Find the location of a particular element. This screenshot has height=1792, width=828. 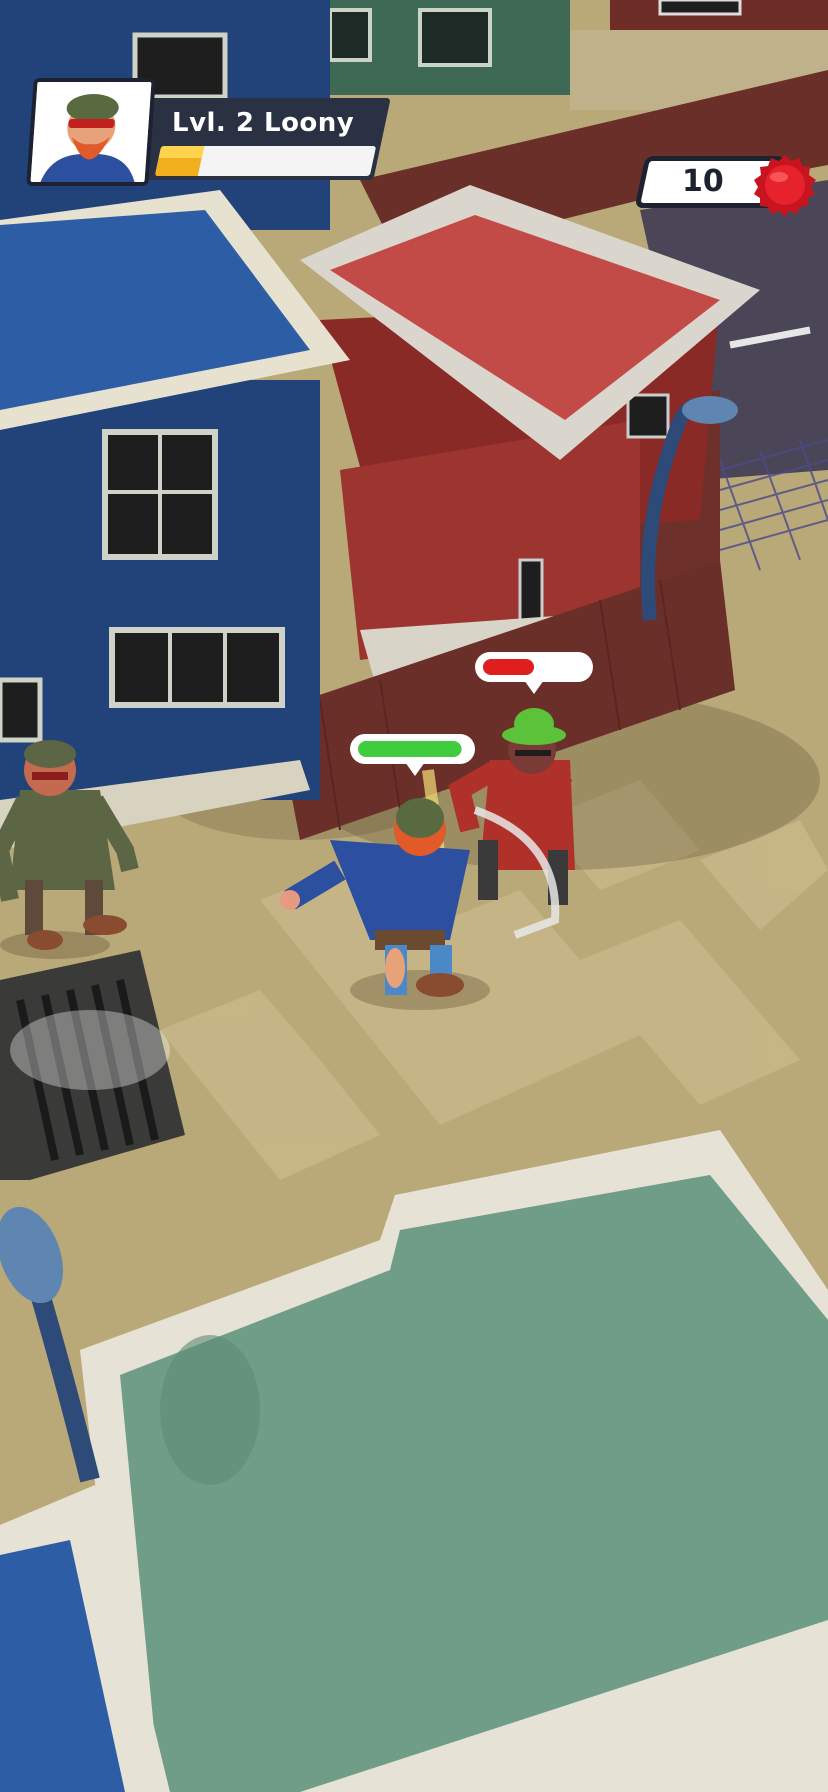

xp-progress-fill is located at coordinates (179, 161).